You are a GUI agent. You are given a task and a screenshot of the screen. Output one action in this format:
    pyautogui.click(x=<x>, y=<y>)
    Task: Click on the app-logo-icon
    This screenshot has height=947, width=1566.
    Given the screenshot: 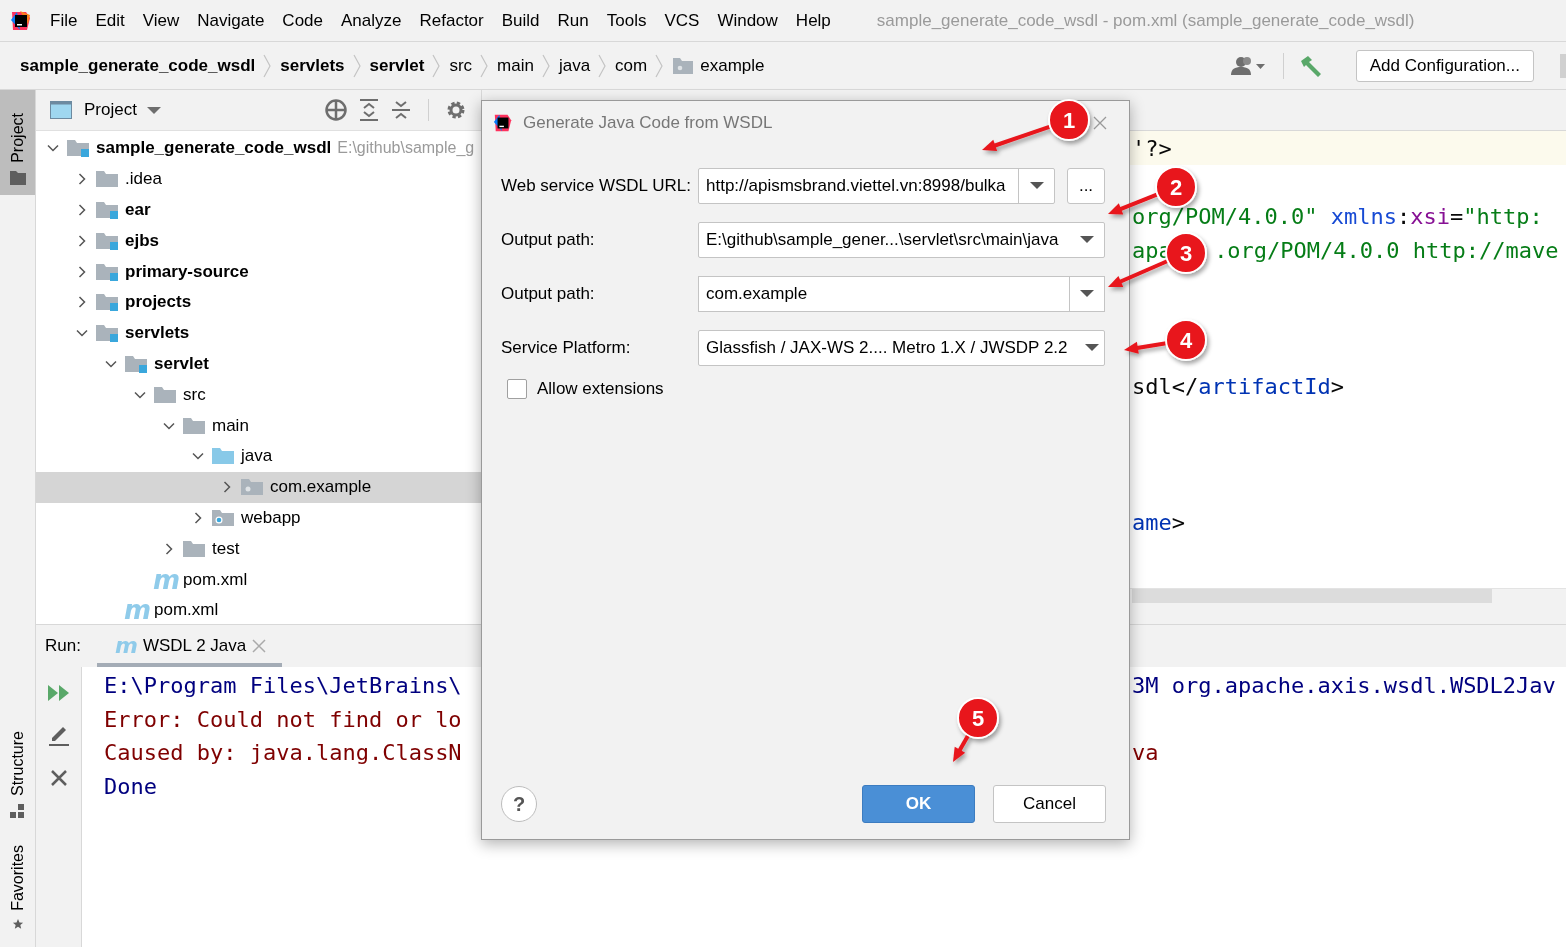 What is the action you would take?
    pyautogui.click(x=21, y=20)
    